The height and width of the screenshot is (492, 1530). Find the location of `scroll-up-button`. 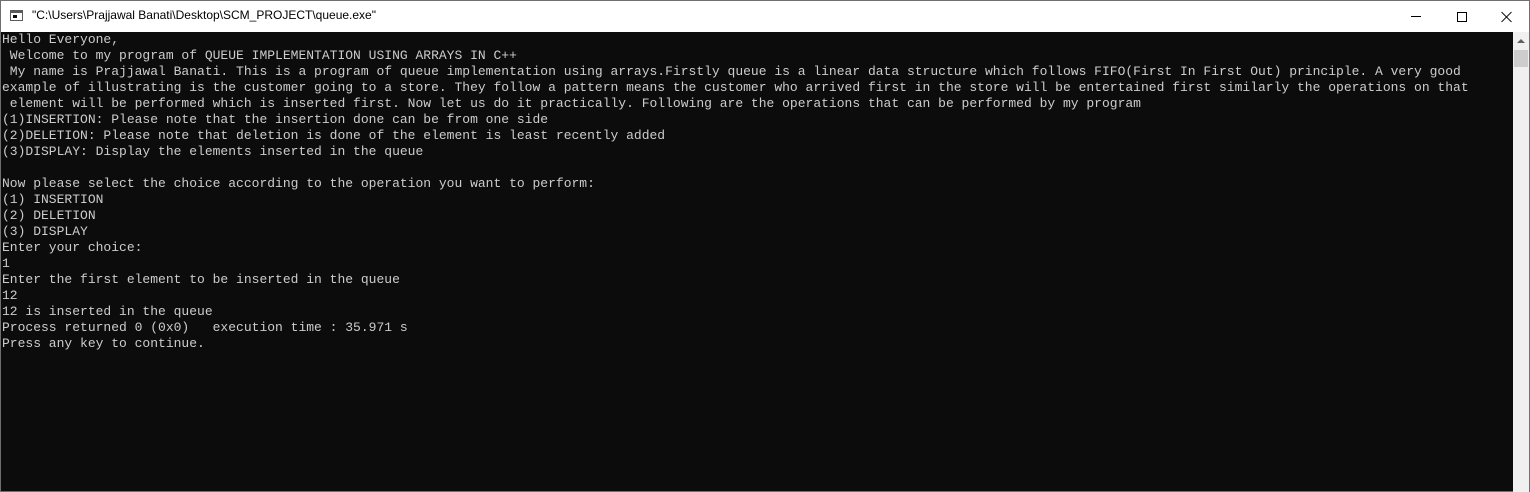

scroll-up-button is located at coordinates (1521, 40).